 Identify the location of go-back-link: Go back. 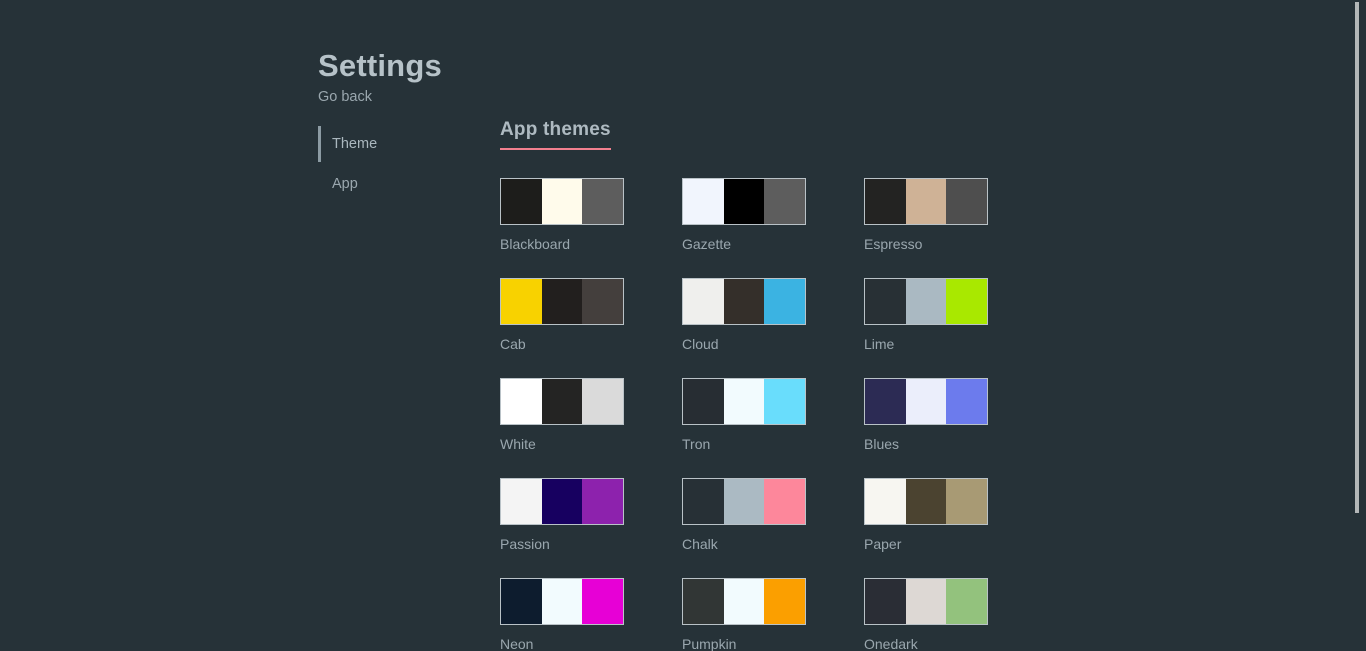
(380, 97).